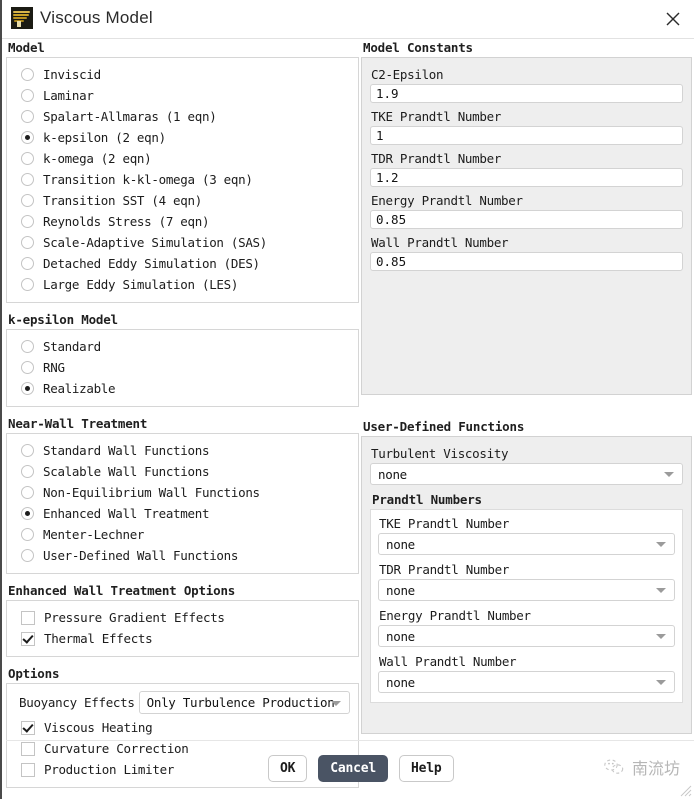 The height and width of the screenshot is (799, 694). Describe the element at coordinates (96, 17) in the screenshot. I see `window-title: Viscous Model` at that location.